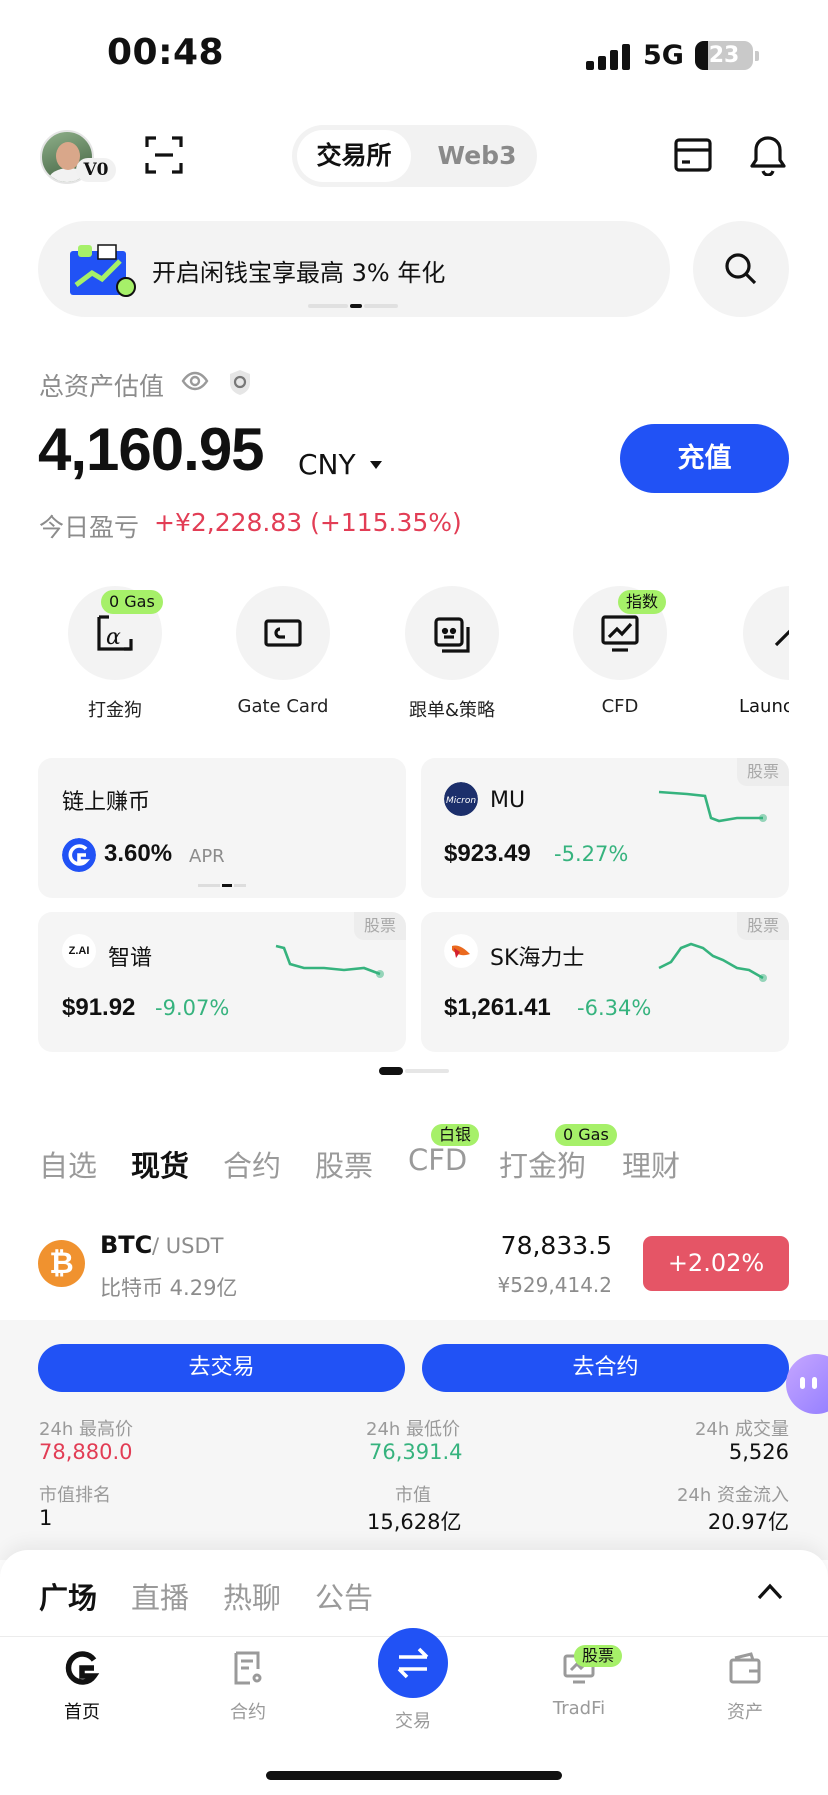 Image resolution: width=828 pixels, height=1795 pixels. What do you see at coordinates (75, 1495) in the screenshot?
I see `stat-label: 市值排名` at bounding box center [75, 1495].